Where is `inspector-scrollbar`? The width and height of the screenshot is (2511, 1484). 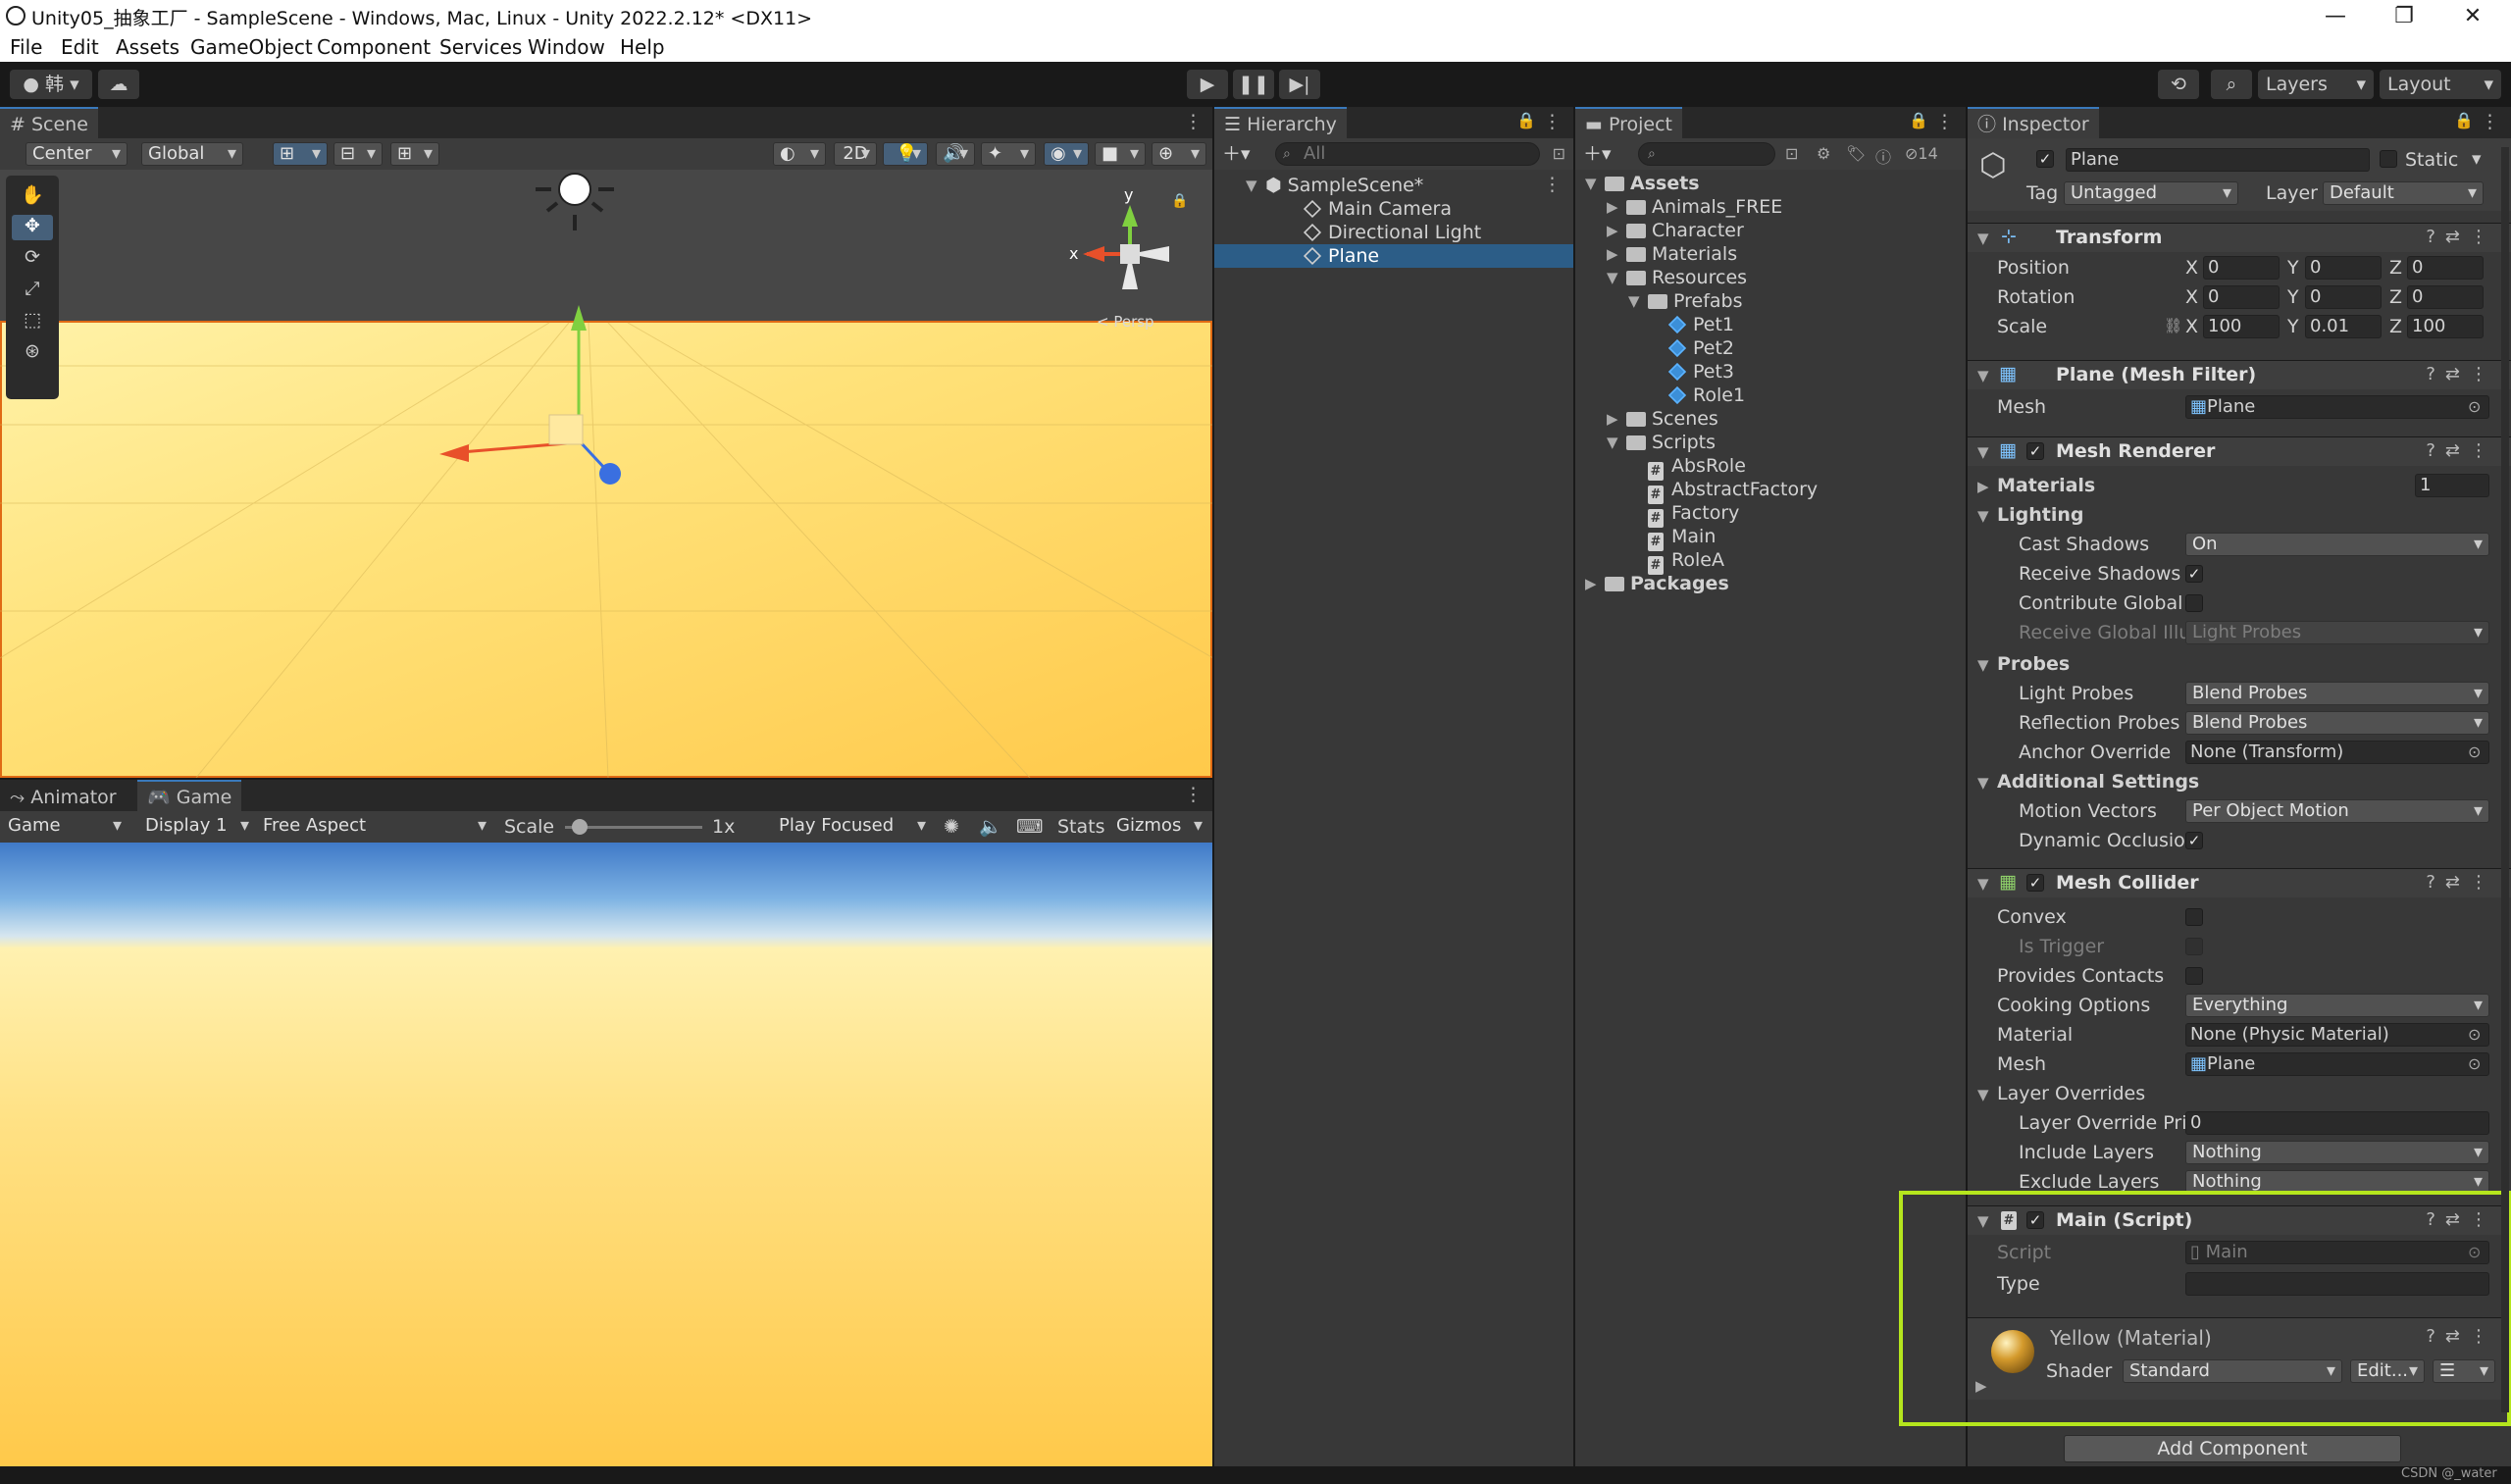
inspector-scrollbar is located at coordinates (2505, 779).